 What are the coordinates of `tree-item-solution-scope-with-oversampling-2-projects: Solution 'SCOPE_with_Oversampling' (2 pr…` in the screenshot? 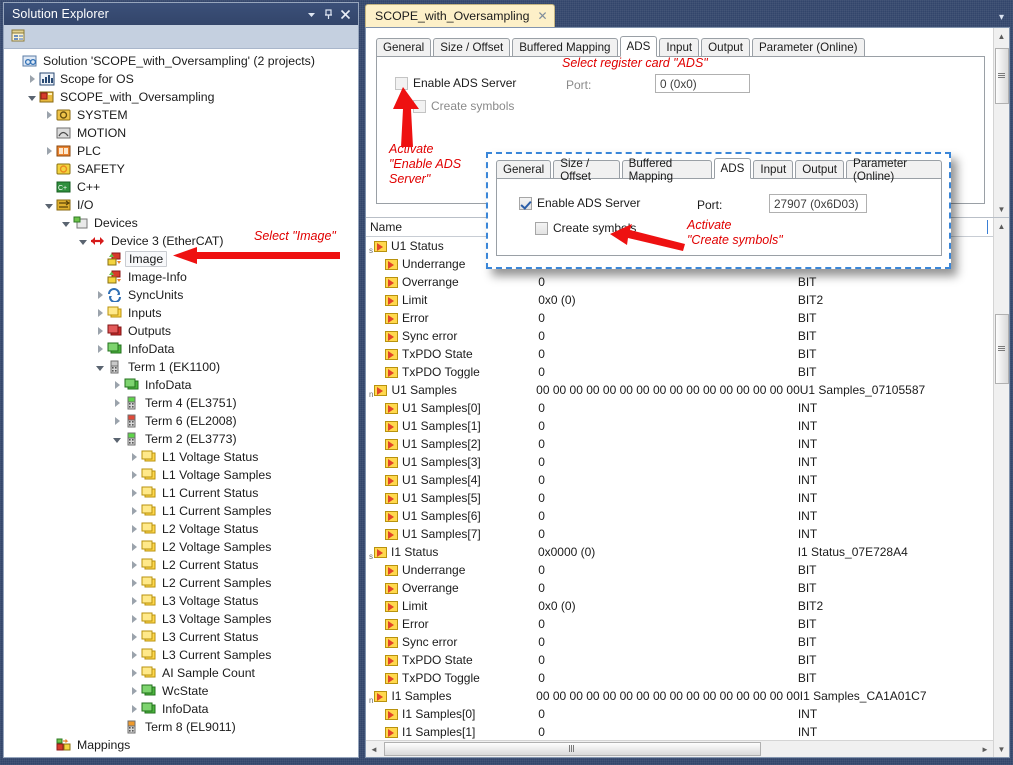 It's located at (181, 61).